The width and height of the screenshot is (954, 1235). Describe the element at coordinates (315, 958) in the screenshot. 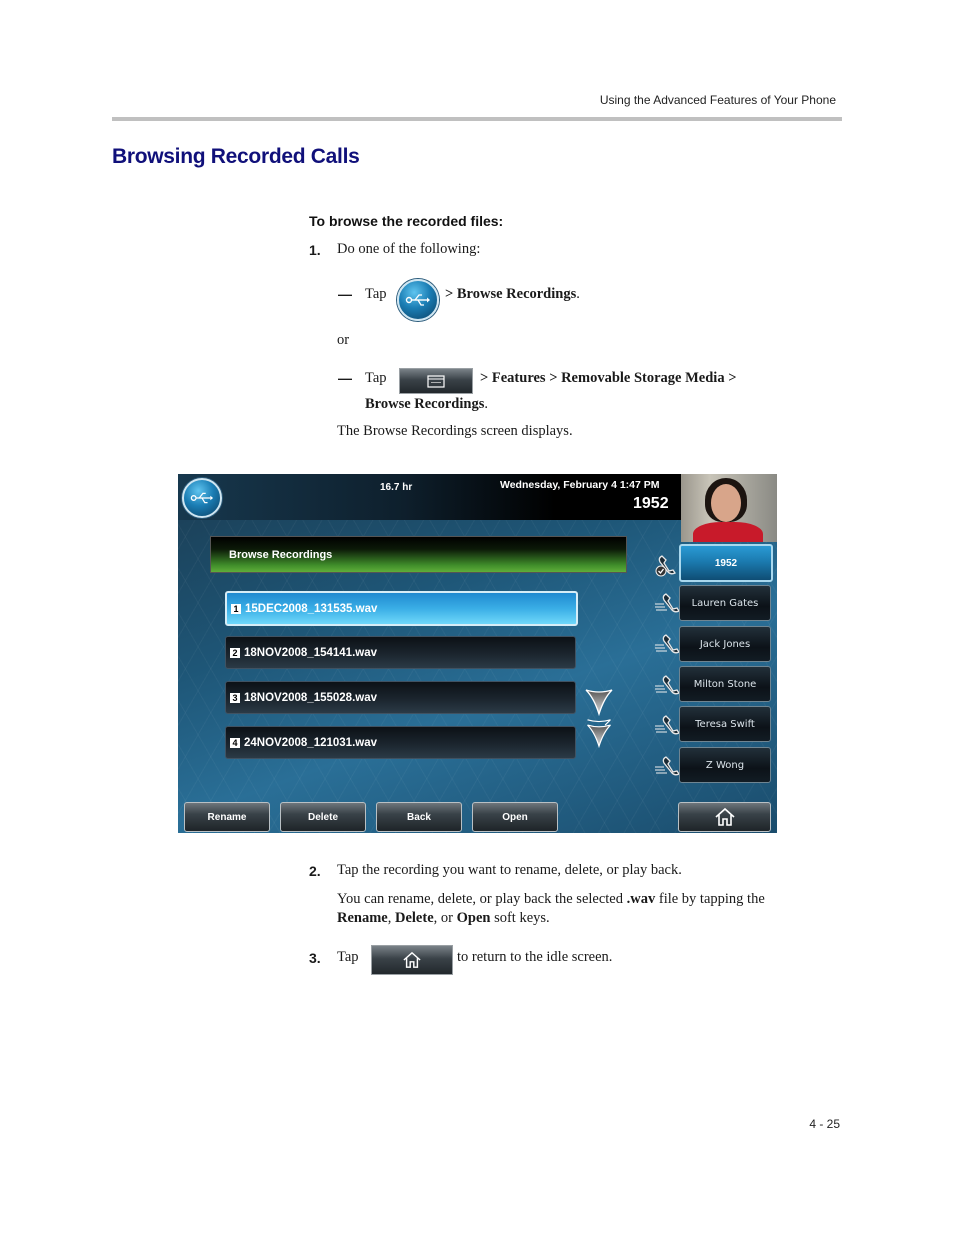

I see `step-3-number: 3.` at that location.